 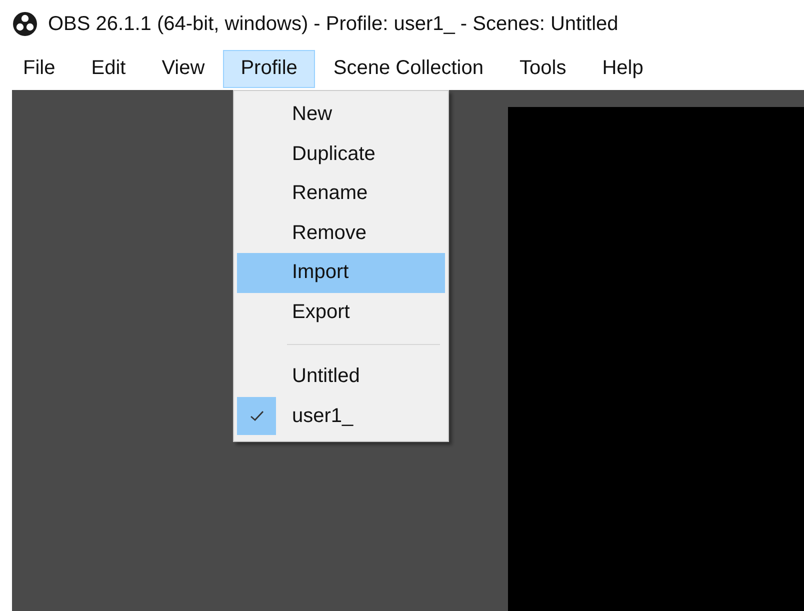 I want to click on menu-option: Rename, so click(x=341, y=194).